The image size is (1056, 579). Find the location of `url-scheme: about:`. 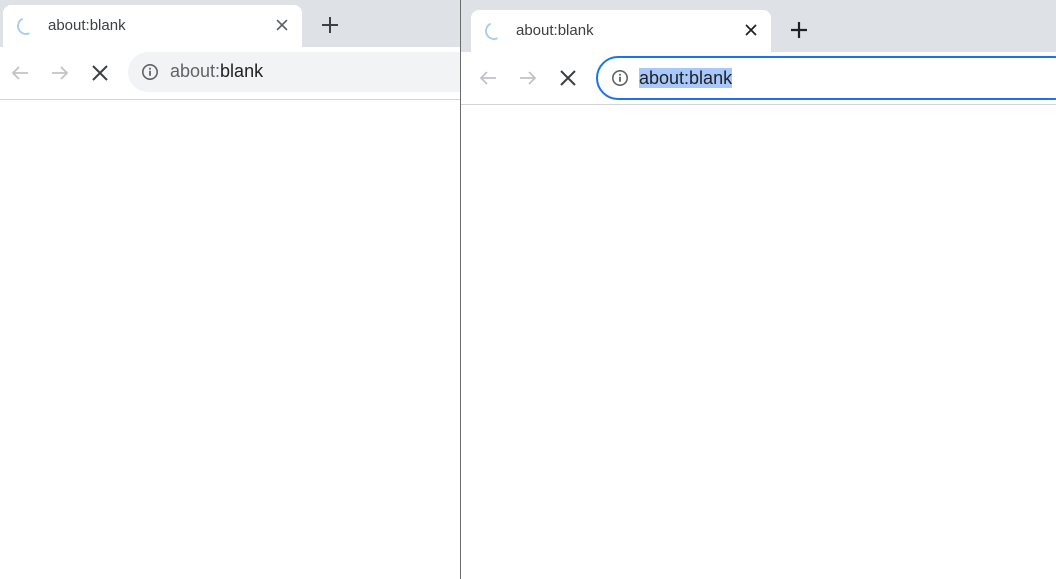

url-scheme: about: is located at coordinates (195, 71).